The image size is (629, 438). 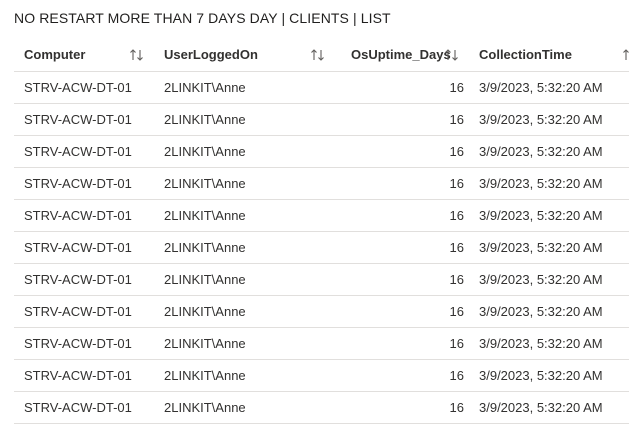 What do you see at coordinates (554, 54) in the screenshot?
I see `column-header-collection-time: CollectionTime` at bounding box center [554, 54].